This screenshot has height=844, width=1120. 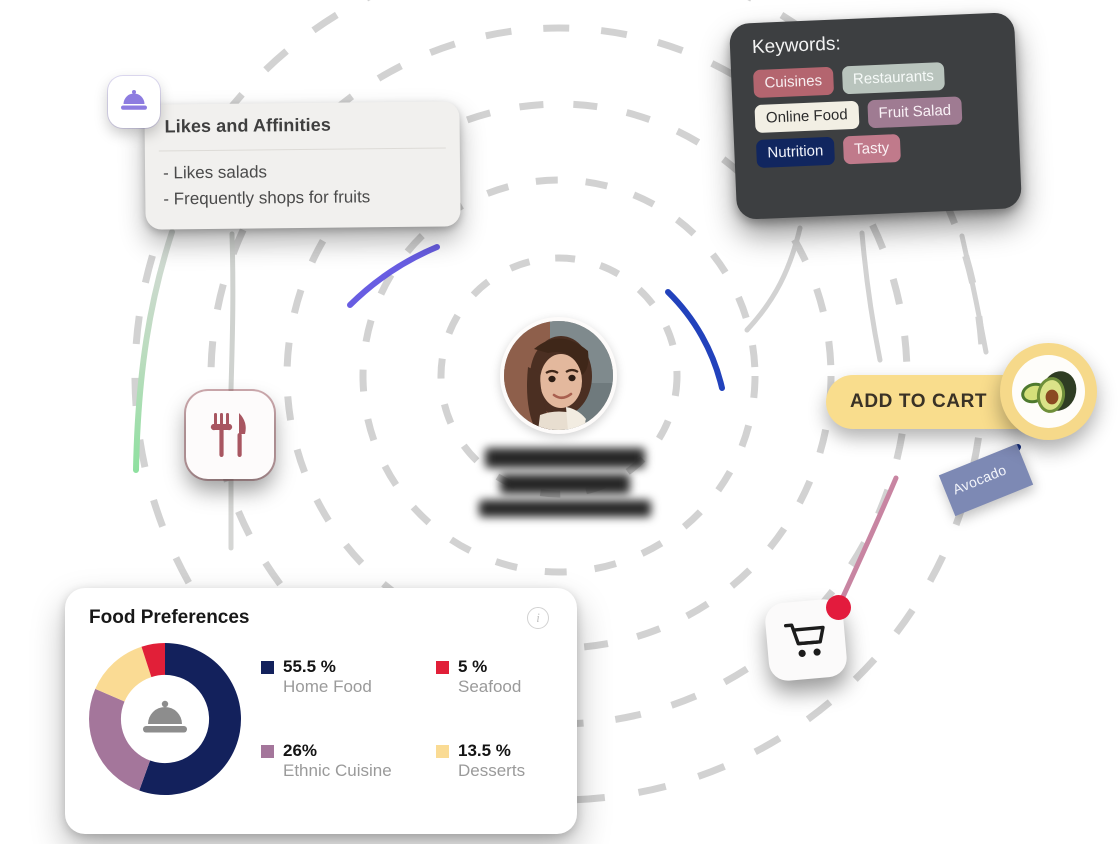 What do you see at coordinates (795, 152) in the screenshot?
I see `keyword-chip: Nutrition` at bounding box center [795, 152].